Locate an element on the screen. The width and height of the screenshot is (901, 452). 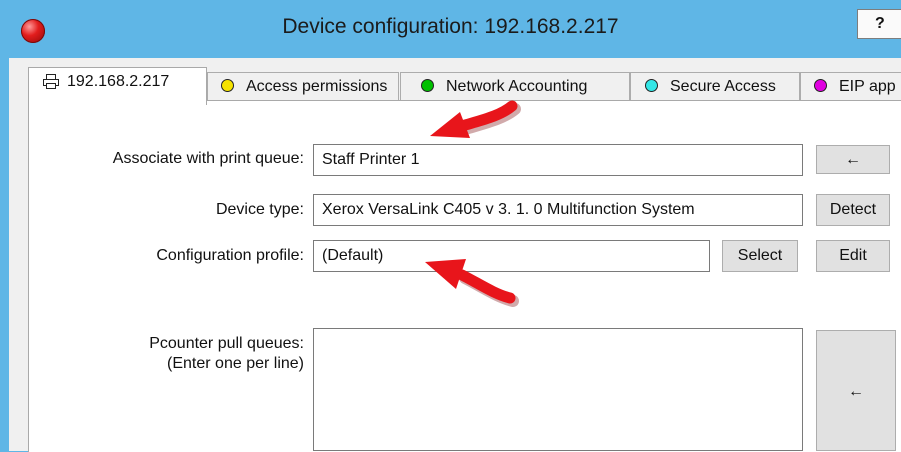
window-title: Device configuration: 192.168.2.217 is located at coordinates (450, 26).